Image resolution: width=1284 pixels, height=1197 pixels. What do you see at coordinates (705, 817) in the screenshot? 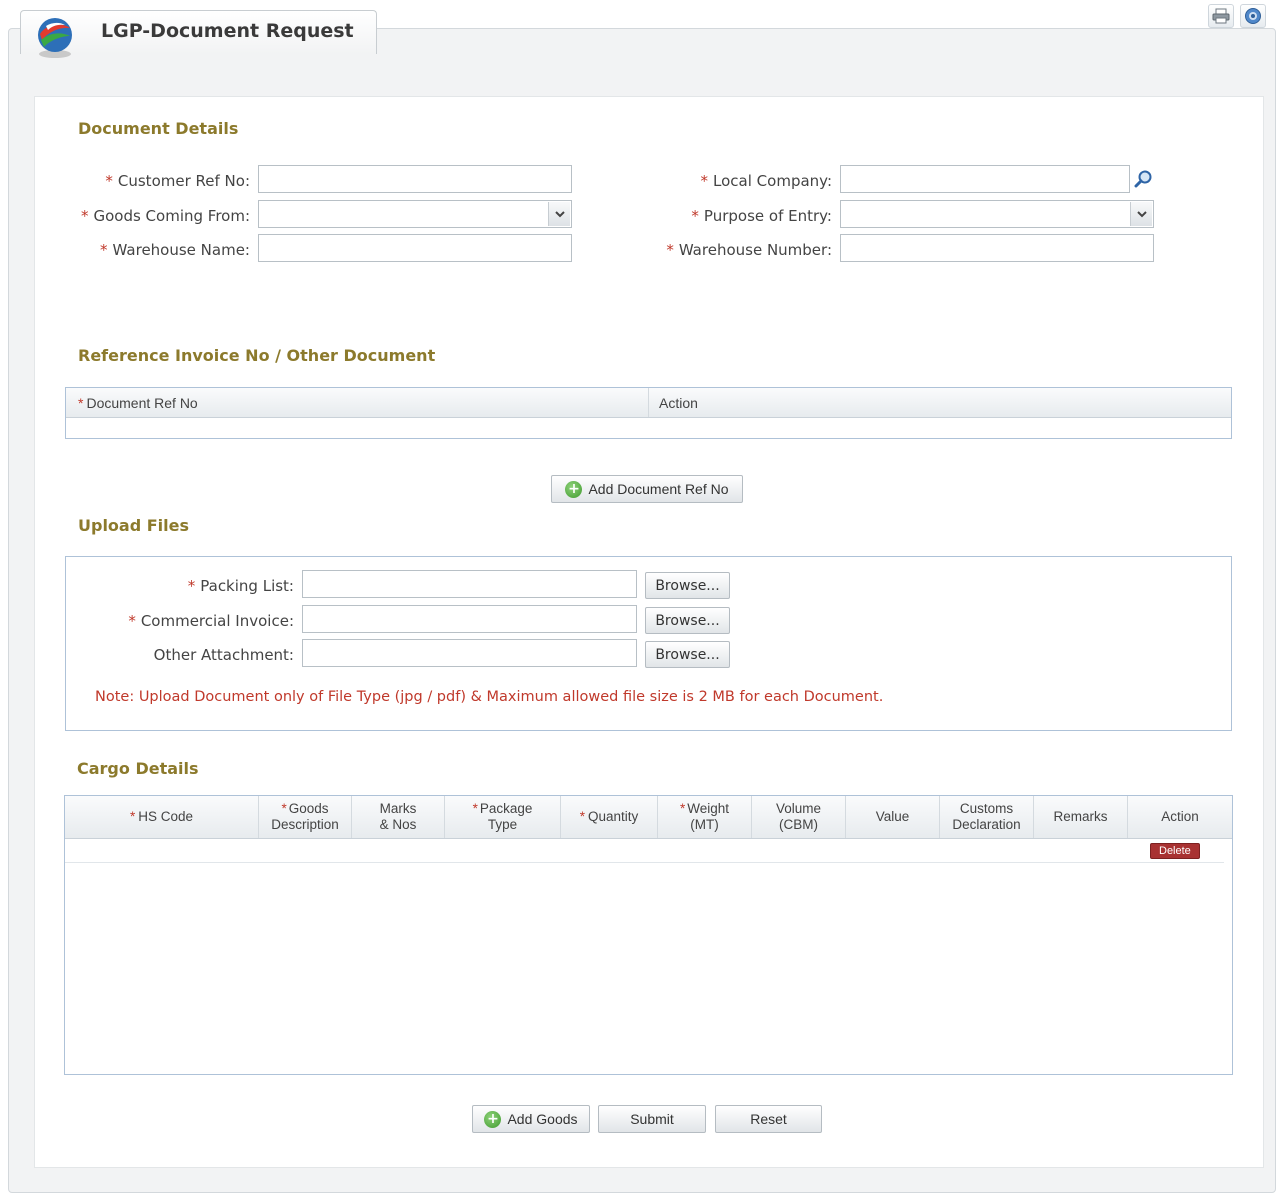
I see `col-weight: * Weight (MT)` at bounding box center [705, 817].